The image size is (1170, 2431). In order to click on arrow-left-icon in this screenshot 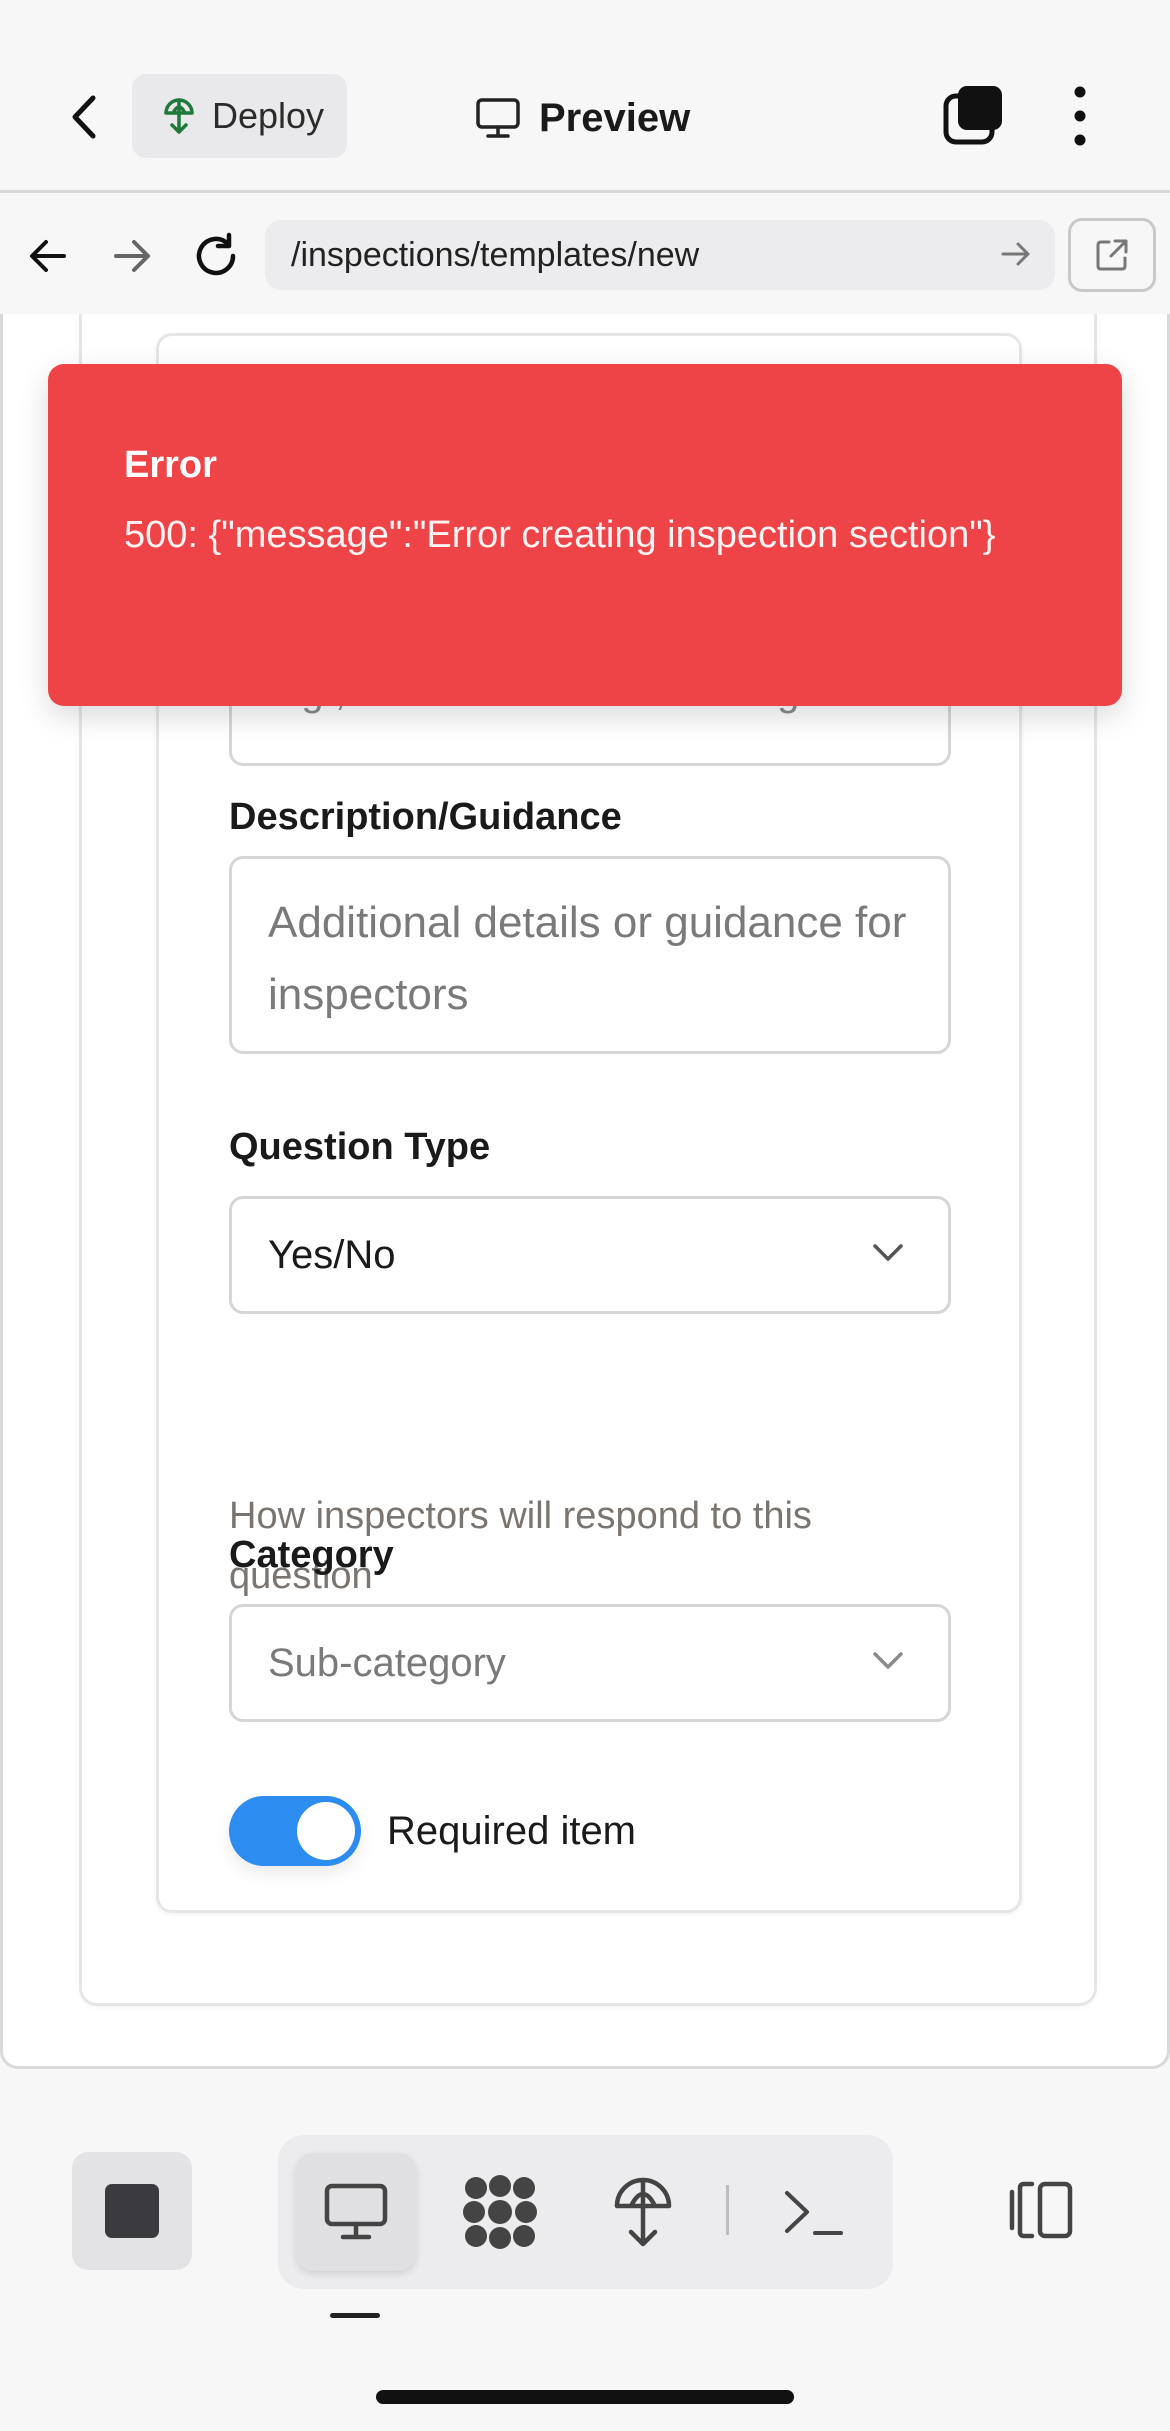, I will do `click(48, 256)`.